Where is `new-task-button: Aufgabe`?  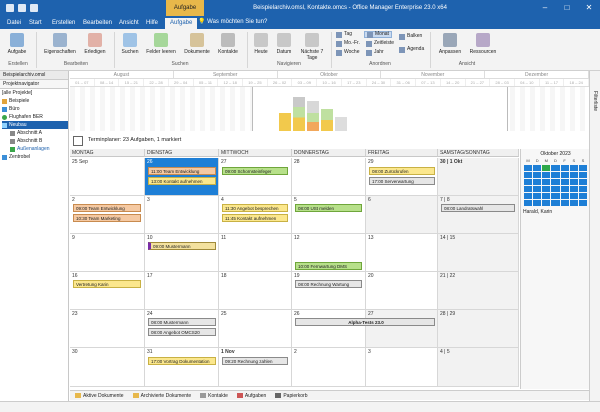 new-task-button: Aufgabe is located at coordinates (17, 44).